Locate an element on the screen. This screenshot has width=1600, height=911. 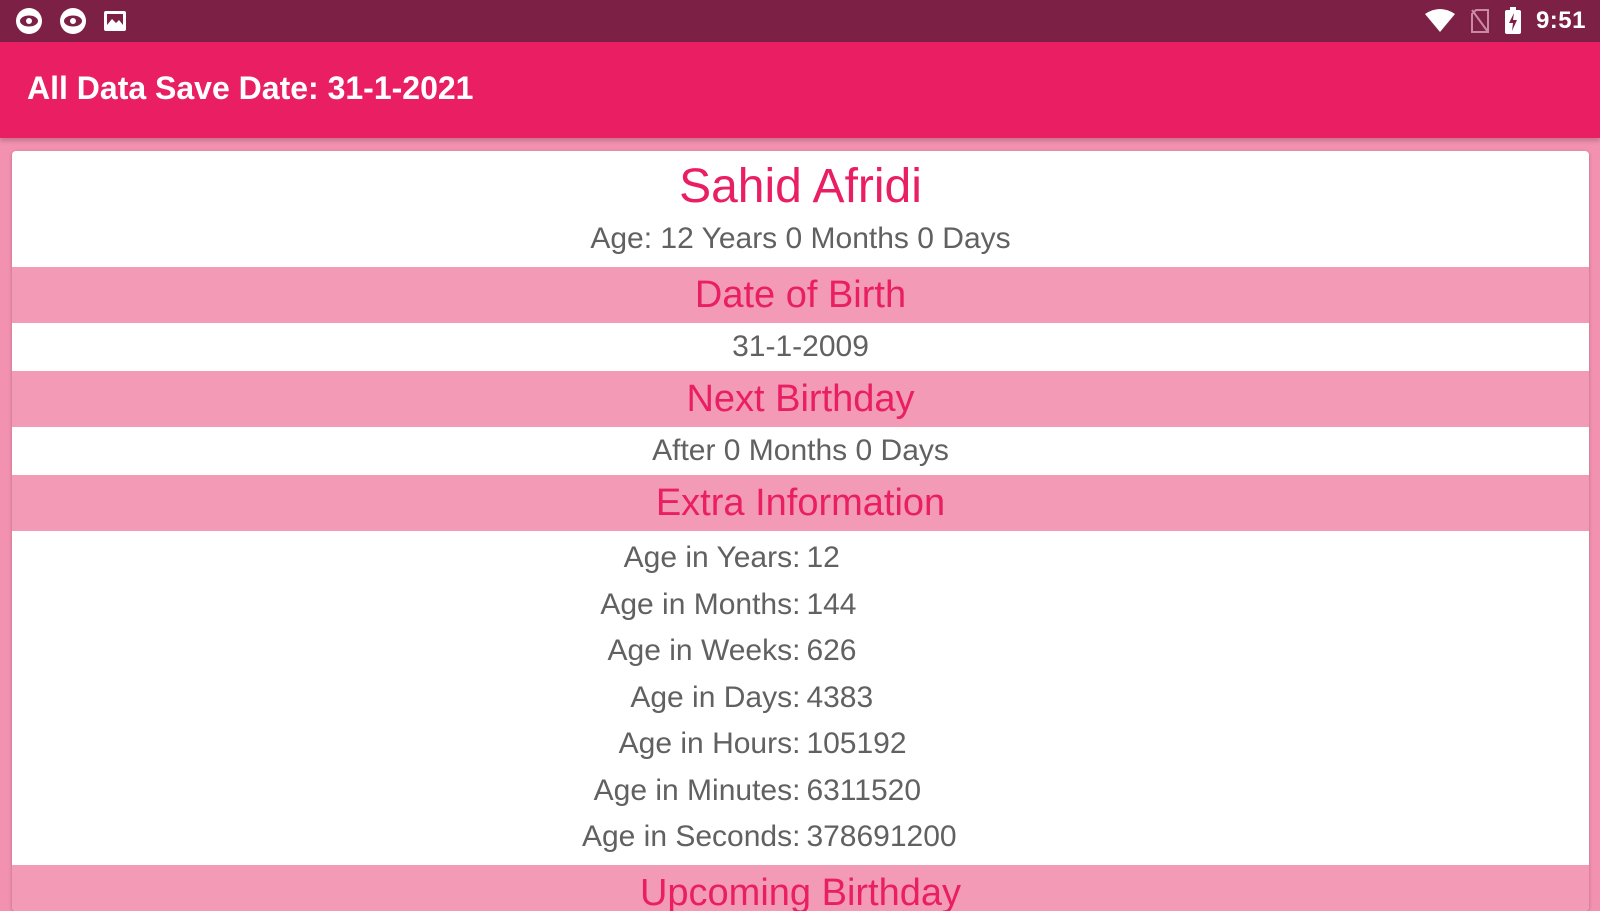
extra-information-section-header: Extra Information is located at coordinates (800, 503).